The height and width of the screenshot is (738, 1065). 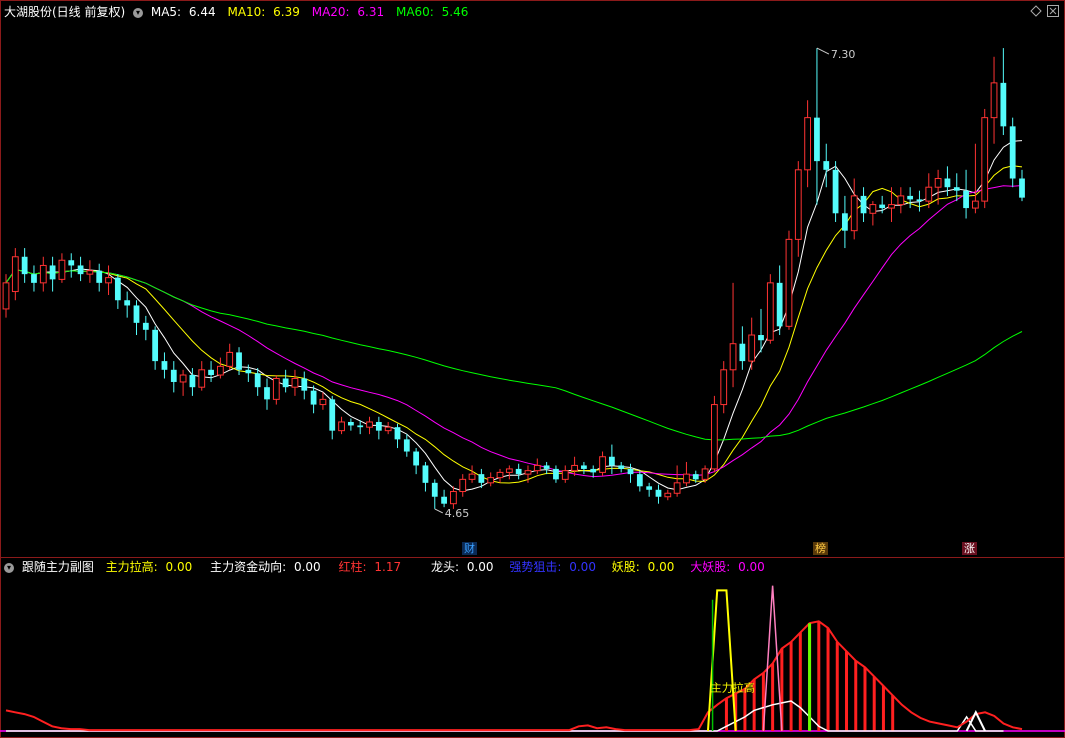 What do you see at coordinates (727, 567) in the screenshot?
I see `sub-item-dayaogu: 大妖股: 0.00` at bounding box center [727, 567].